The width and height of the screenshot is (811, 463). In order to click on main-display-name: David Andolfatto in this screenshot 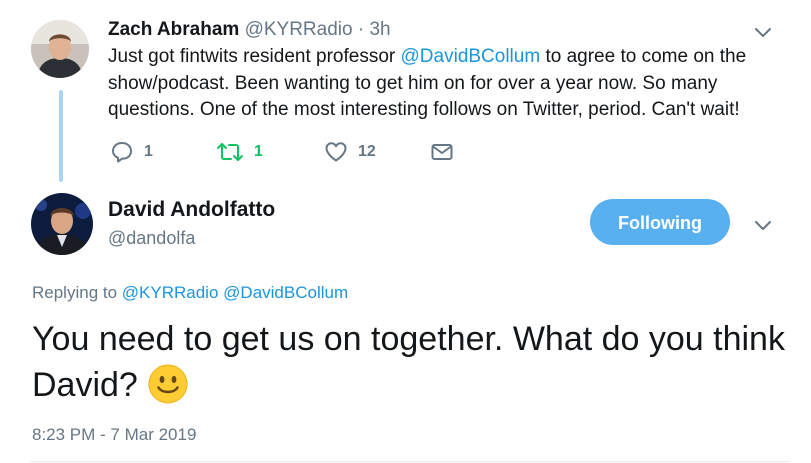, I will do `click(191, 210)`.